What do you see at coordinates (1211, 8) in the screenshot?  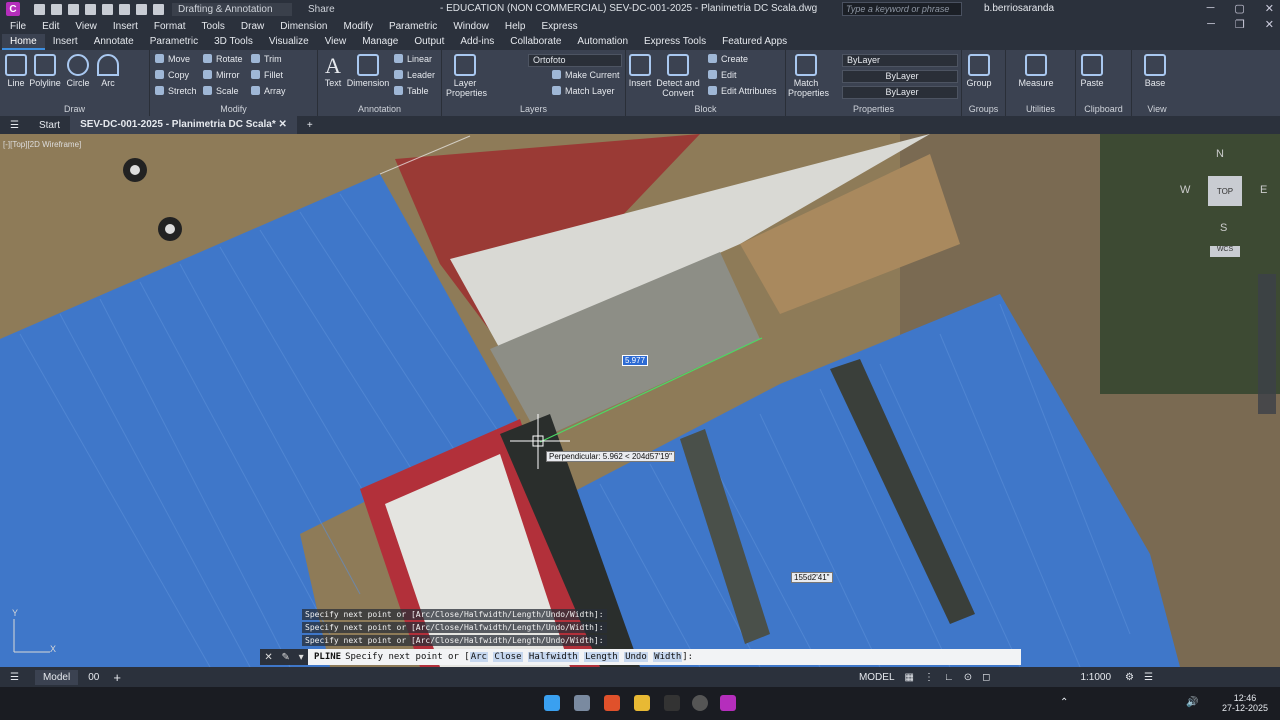 I see `minimize-icon: ─` at bounding box center [1211, 8].